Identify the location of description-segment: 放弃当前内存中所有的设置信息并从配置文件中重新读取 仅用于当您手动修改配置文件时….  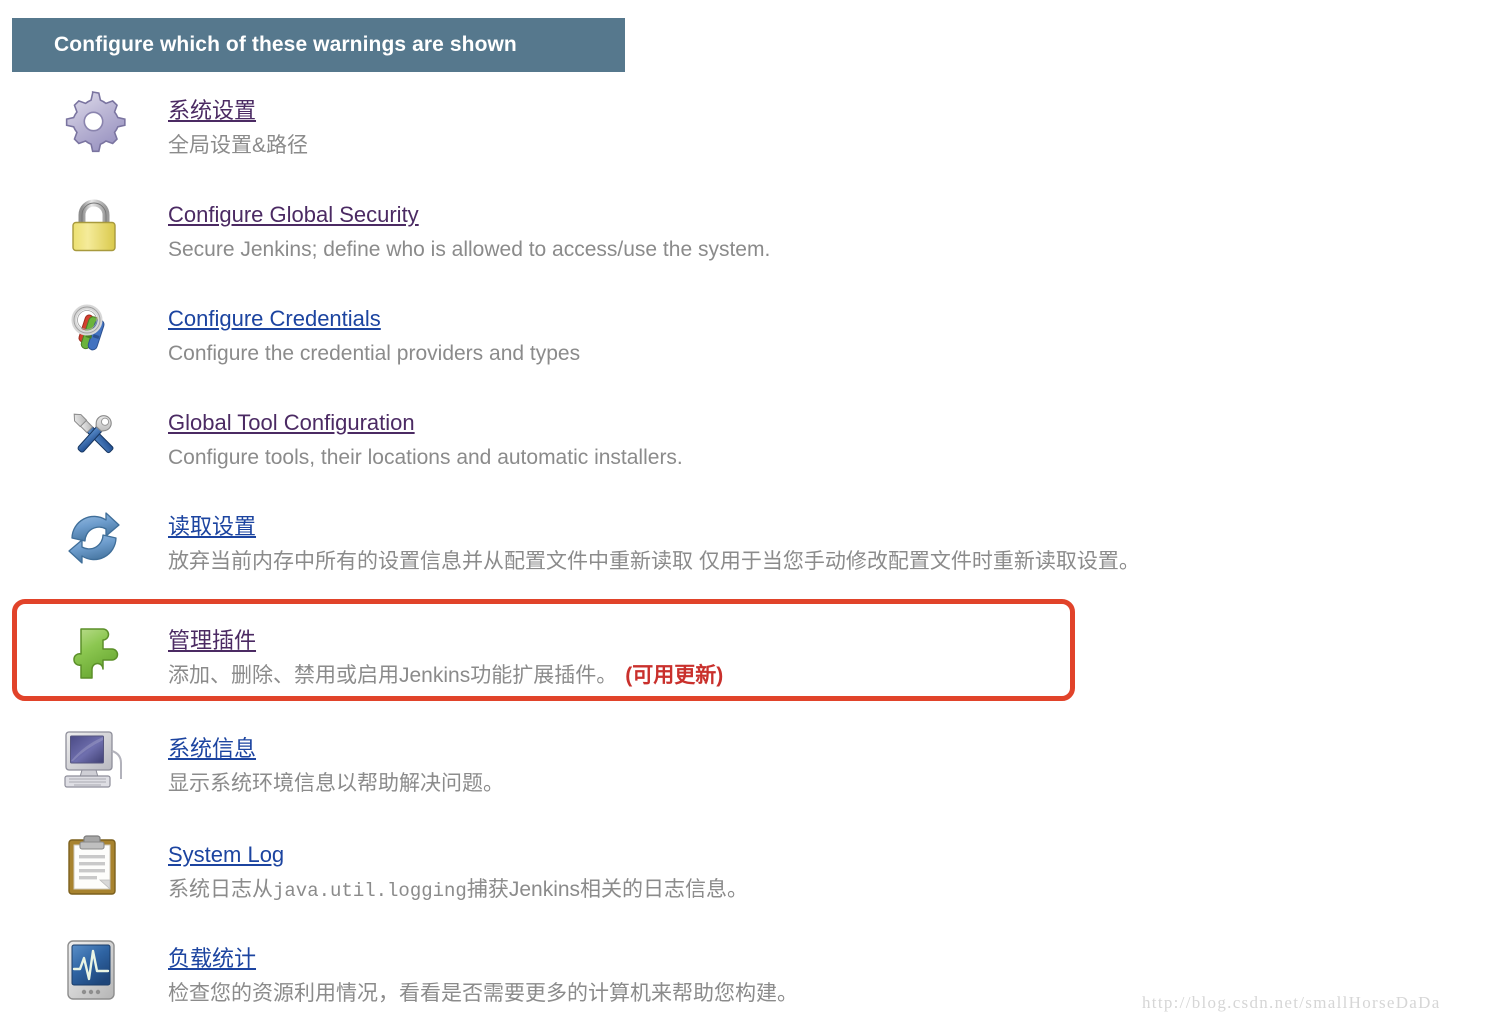
(654, 561).